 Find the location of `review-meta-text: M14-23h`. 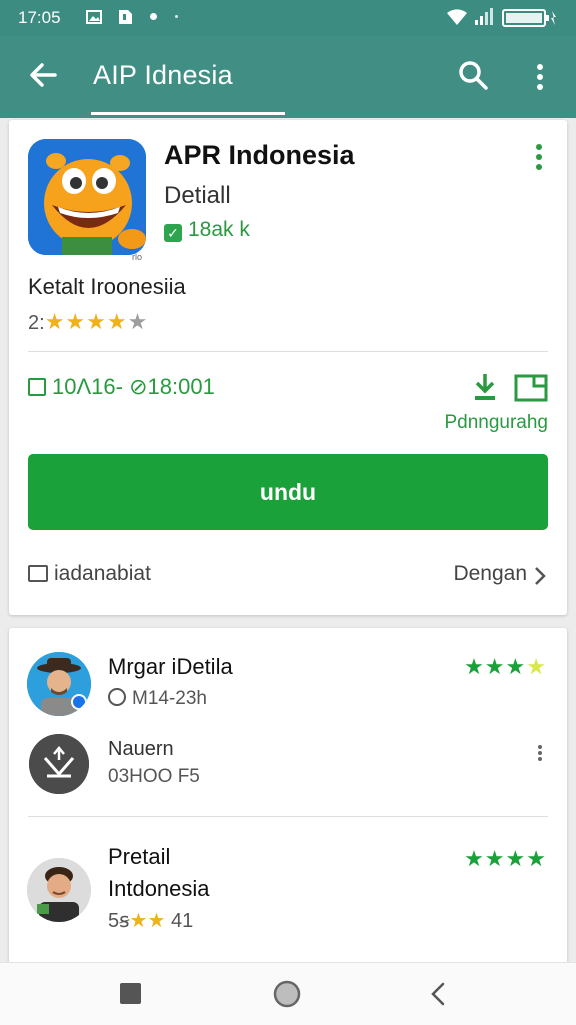

review-meta-text: M14-23h is located at coordinates (169, 698).